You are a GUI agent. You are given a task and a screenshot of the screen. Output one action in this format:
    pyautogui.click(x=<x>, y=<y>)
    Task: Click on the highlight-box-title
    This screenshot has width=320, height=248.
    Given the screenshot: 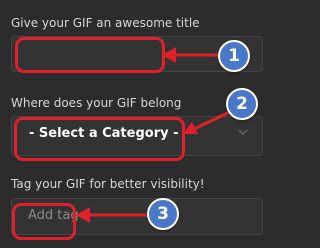 What is the action you would take?
    pyautogui.click(x=90, y=55)
    